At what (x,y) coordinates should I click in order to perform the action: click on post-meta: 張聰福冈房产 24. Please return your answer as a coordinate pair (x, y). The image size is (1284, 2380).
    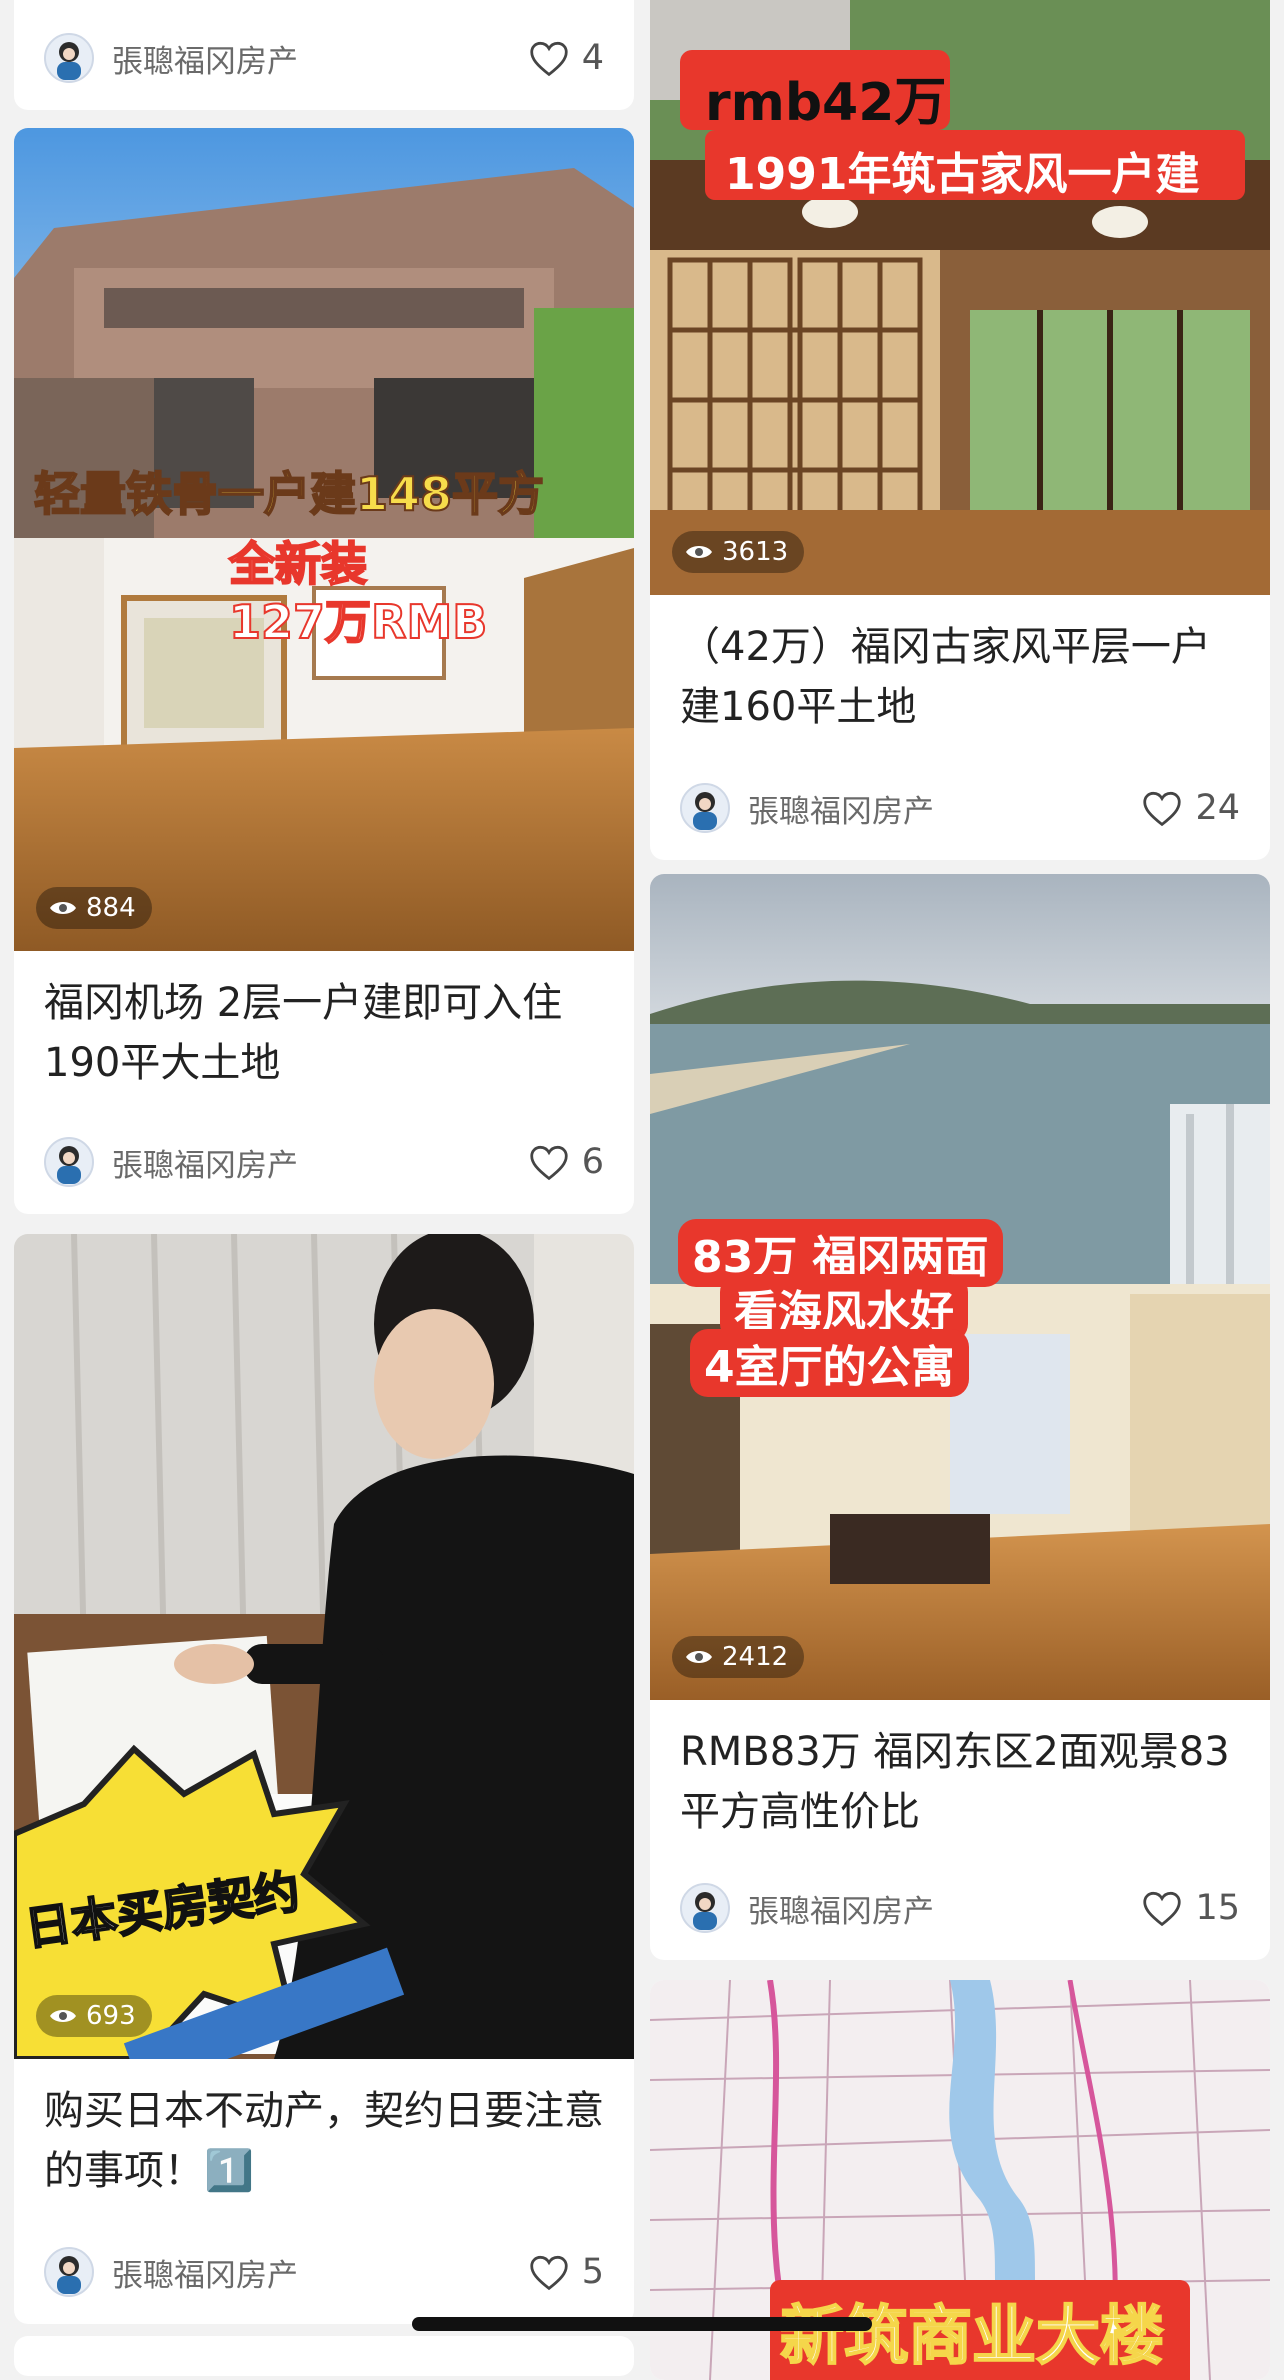
    Looking at the image, I should click on (960, 808).